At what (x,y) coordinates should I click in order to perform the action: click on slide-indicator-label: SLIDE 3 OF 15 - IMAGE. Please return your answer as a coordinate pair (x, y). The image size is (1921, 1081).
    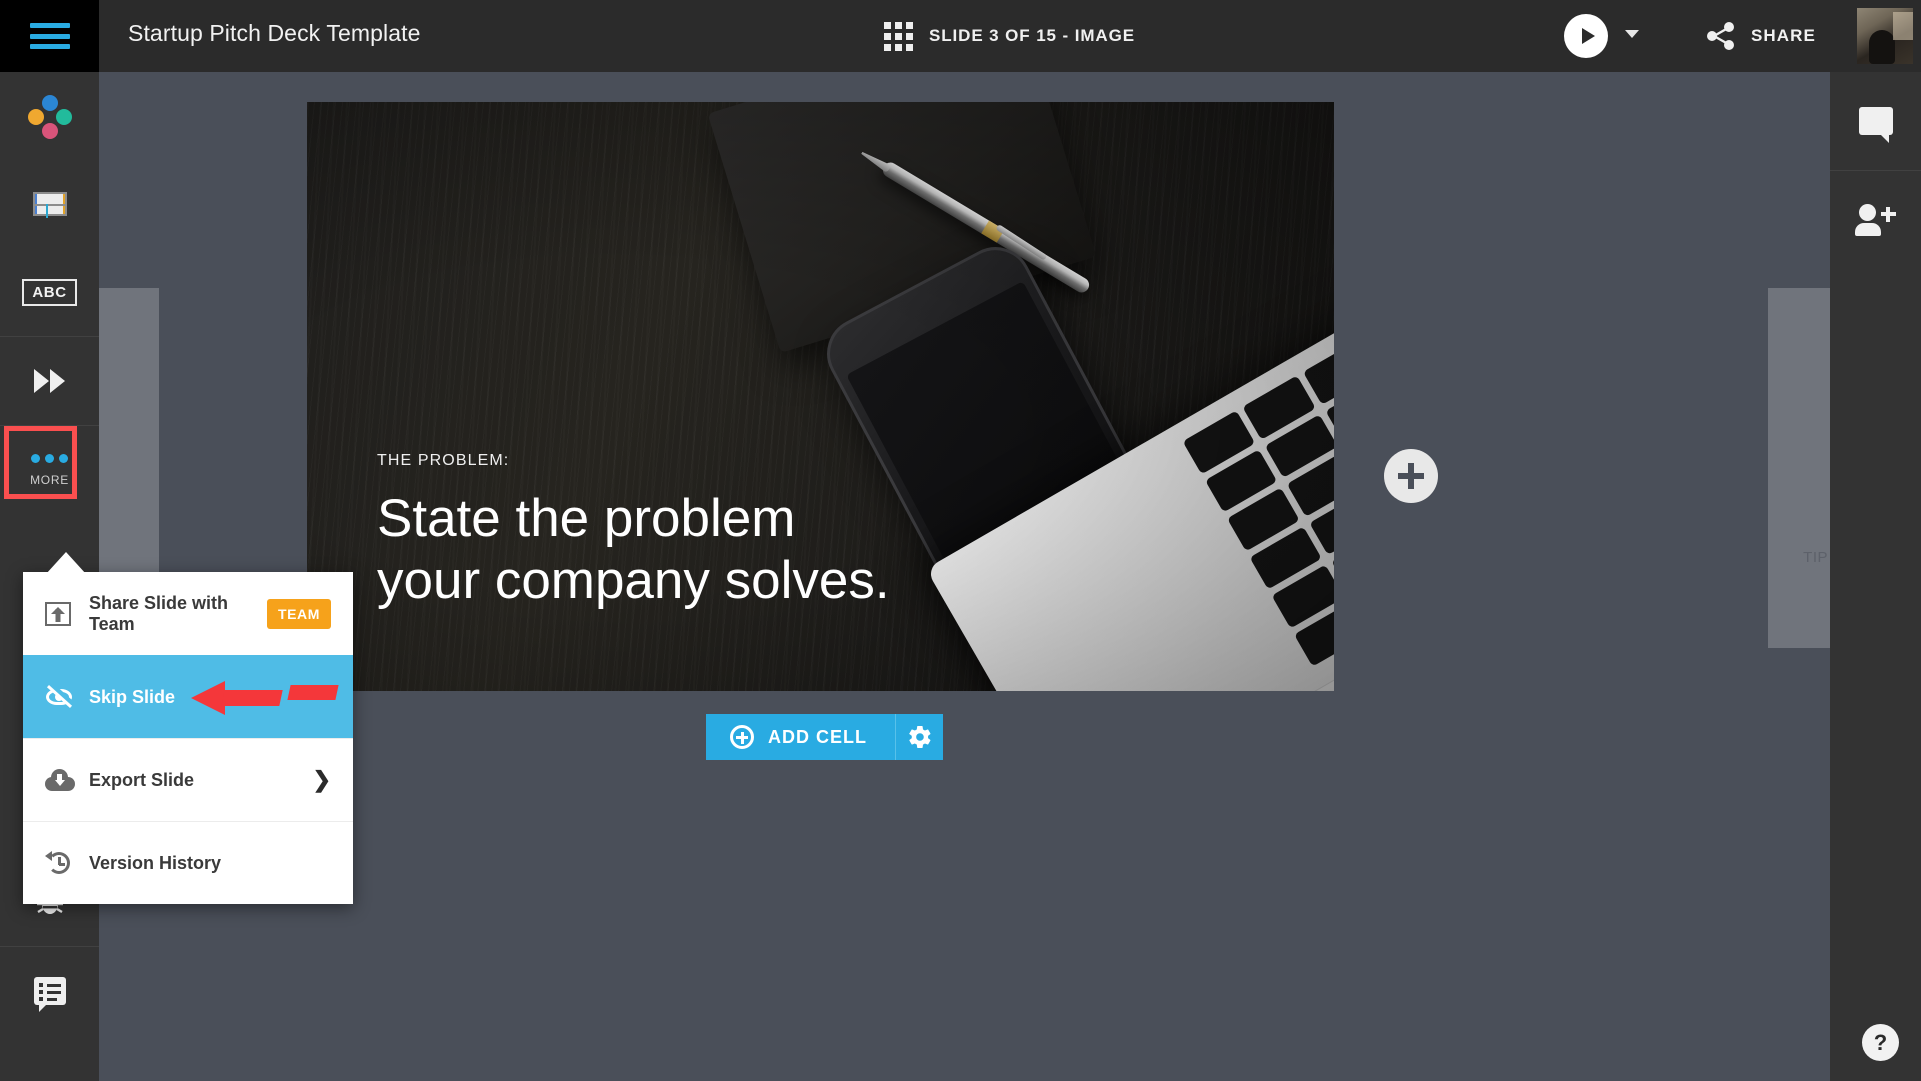
    Looking at the image, I should click on (1032, 35).